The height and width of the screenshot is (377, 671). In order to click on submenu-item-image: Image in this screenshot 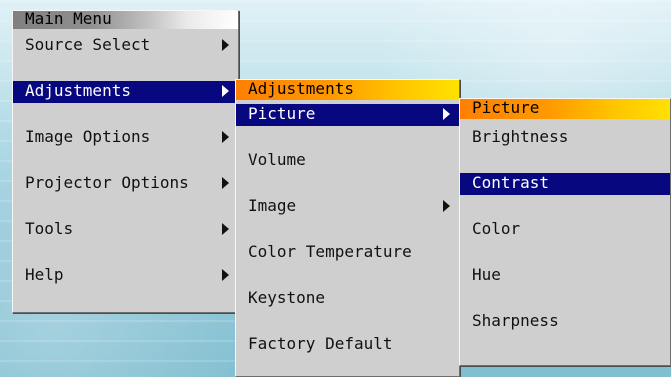, I will do `click(347, 207)`.